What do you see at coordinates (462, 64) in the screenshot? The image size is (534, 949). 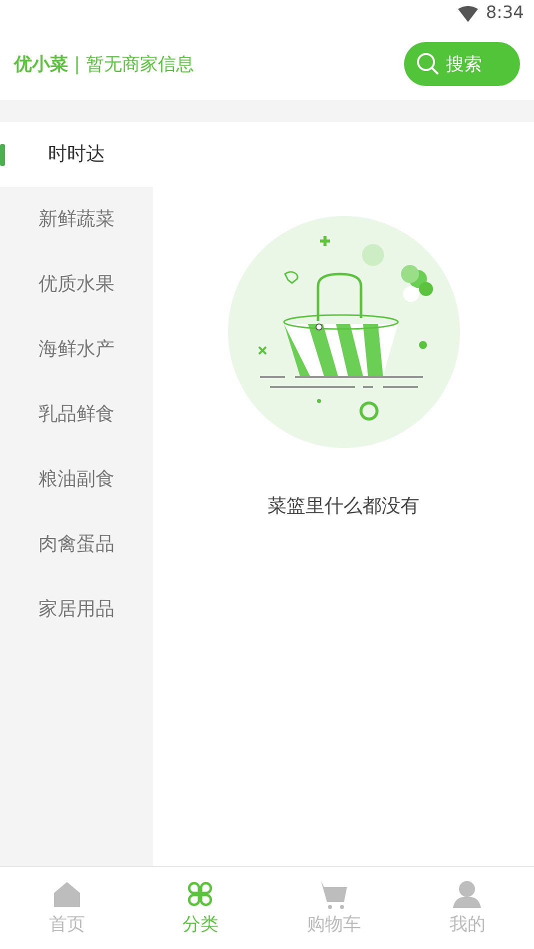 I see `search-button: 搜索` at bounding box center [462, 64].